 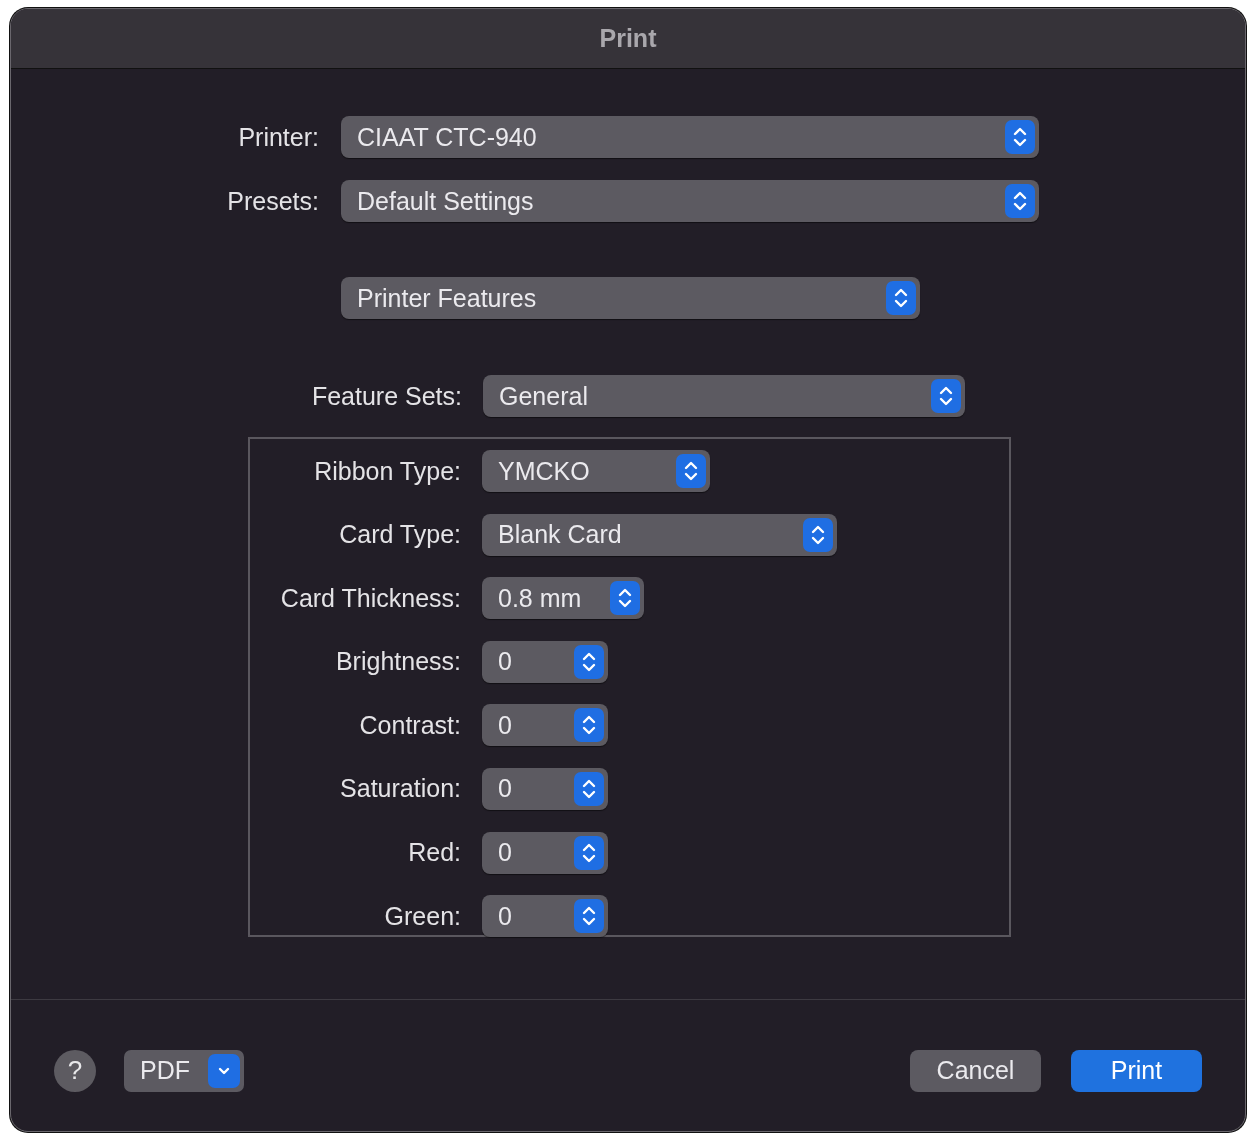 What do you see at coordinates (659, 534) in the screenshot?
I see `popup-menu: Blank Card` at bounding box center [659, 534].